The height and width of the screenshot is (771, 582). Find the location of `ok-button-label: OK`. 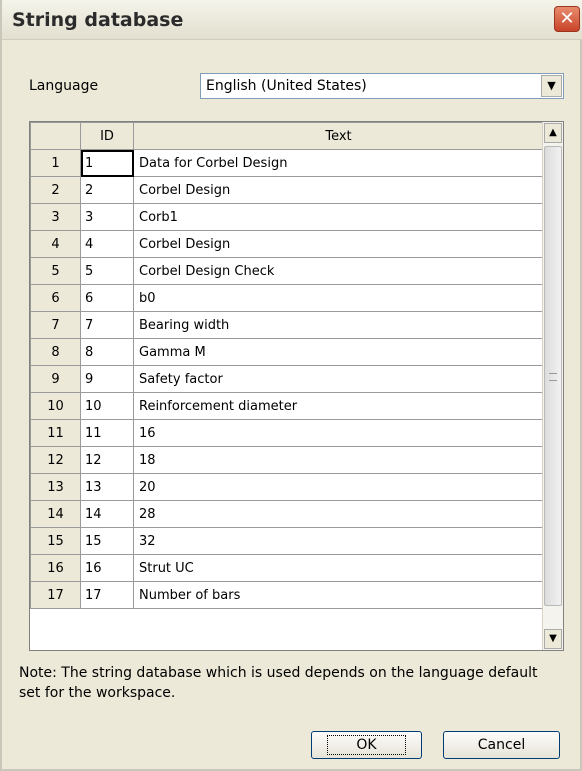

ok-button-label: OK is located at coordinates (366, 745).